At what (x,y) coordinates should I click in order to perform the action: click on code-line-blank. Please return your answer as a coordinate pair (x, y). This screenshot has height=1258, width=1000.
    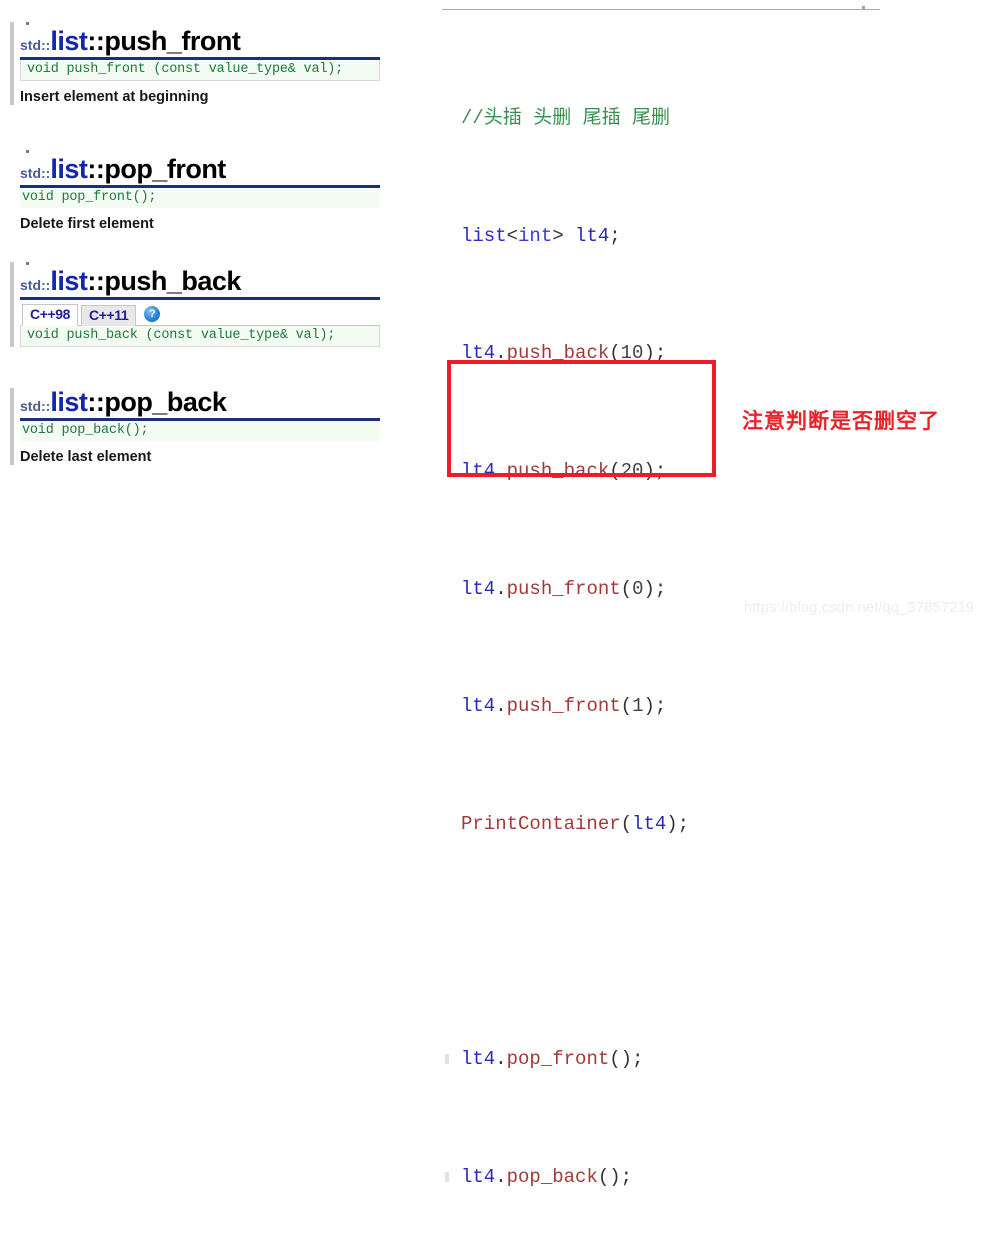
    Looking at the image, I should click on (720, 941).